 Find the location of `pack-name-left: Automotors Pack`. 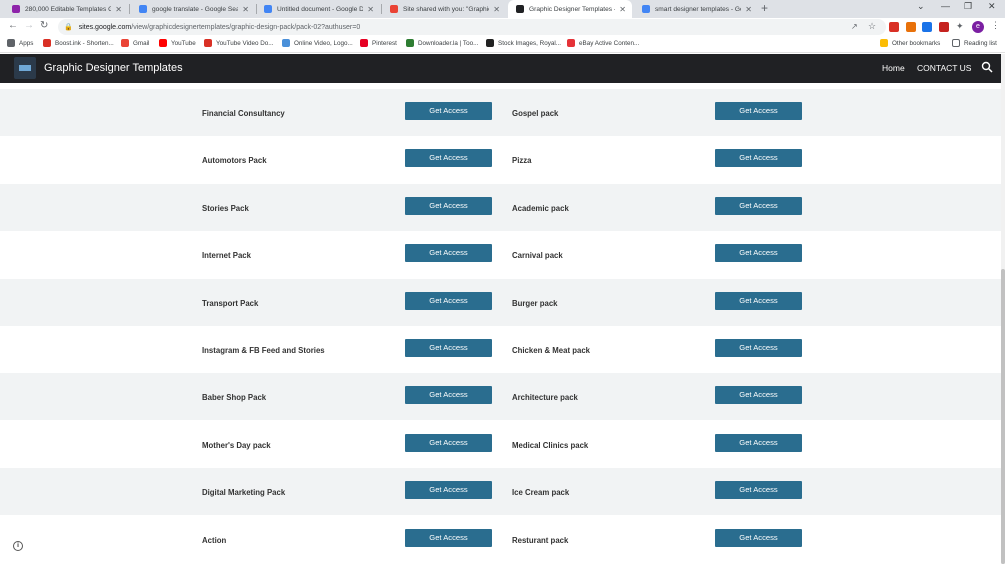

pack-name-left: Automotors Pack is located at coordinates (234, 161).